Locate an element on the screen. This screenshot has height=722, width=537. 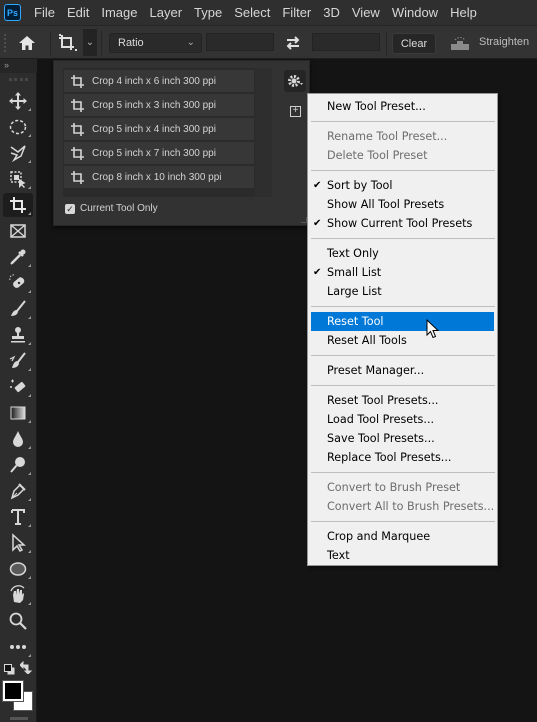
preset-panel-menu-button is located at coordinates (295, 81).